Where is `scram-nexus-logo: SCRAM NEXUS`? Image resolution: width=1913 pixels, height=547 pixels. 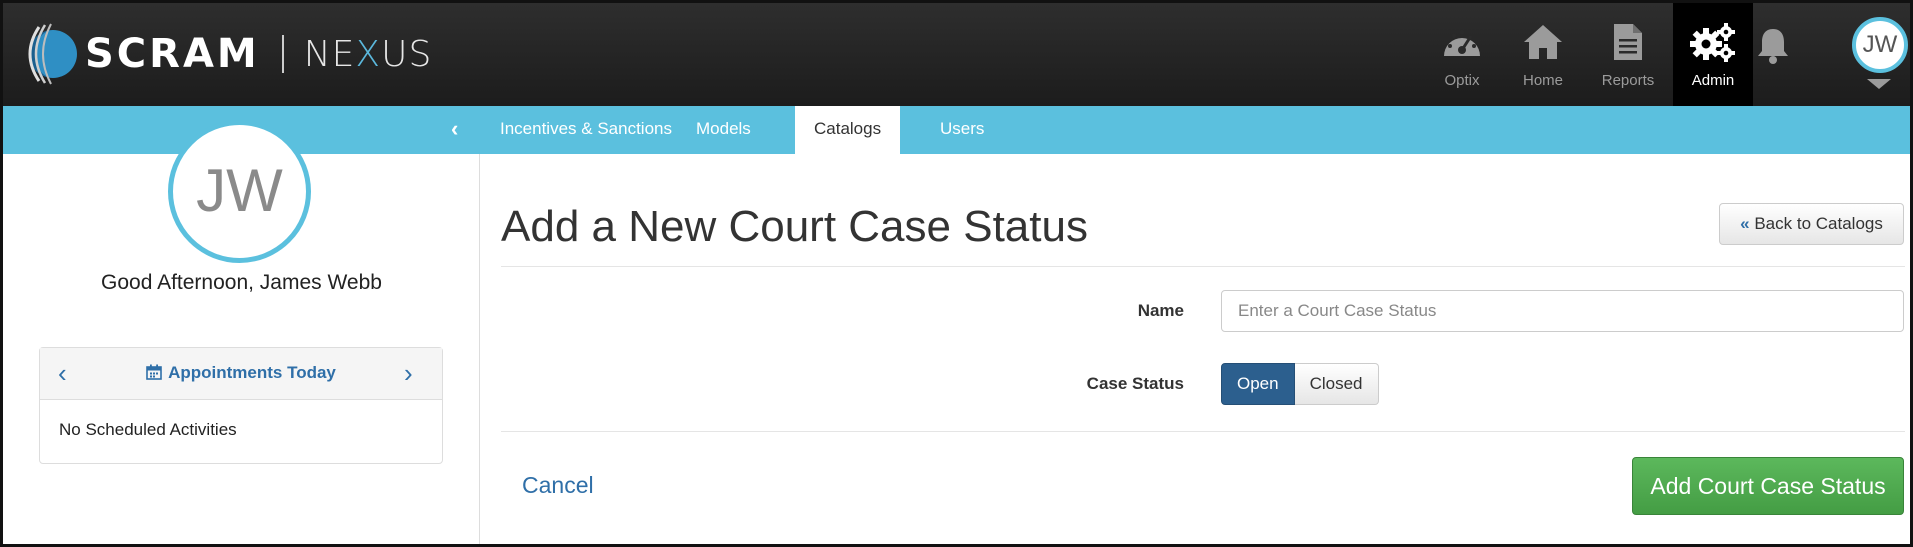
scram-nexus-logo: SCRAM NEXUS is located at coordinates (225, 54).